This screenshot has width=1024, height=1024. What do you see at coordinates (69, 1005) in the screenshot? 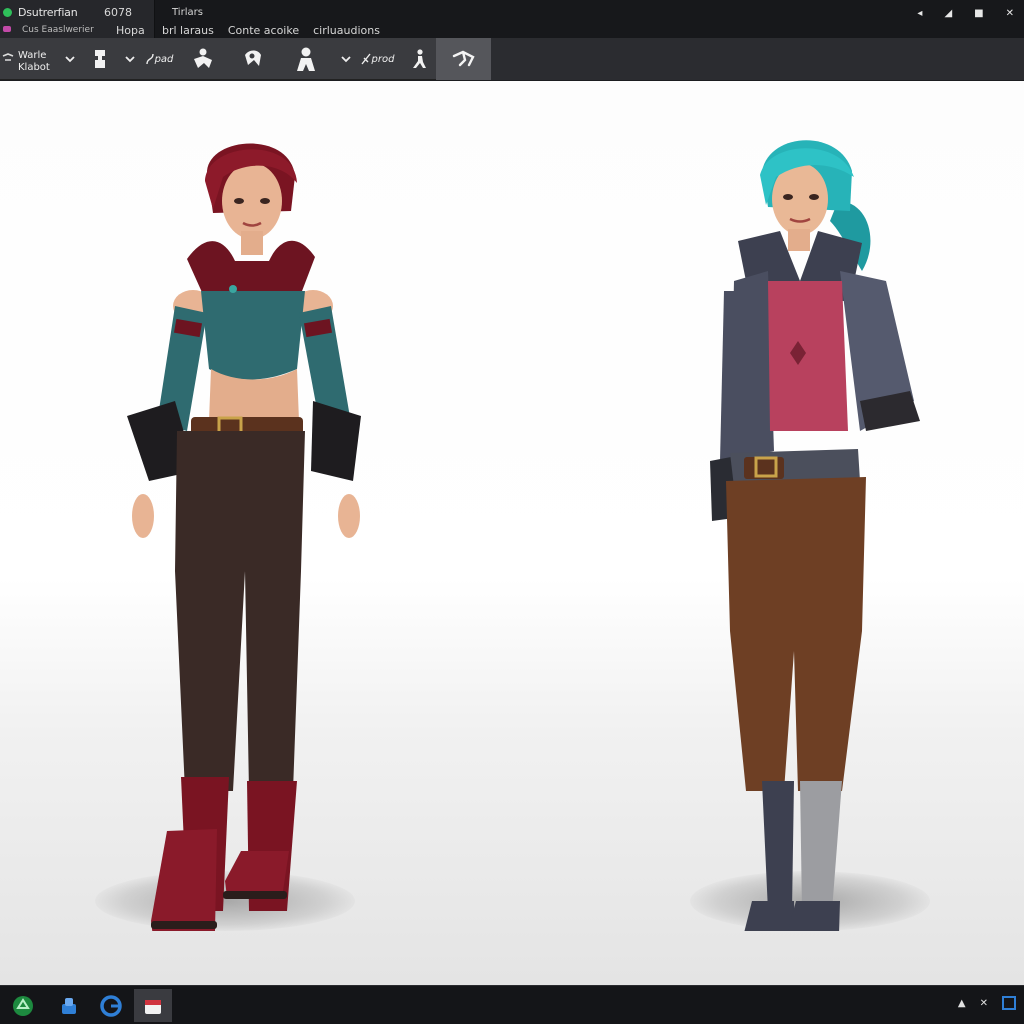
I see `app-icon` at bounding box center [69, 1005].